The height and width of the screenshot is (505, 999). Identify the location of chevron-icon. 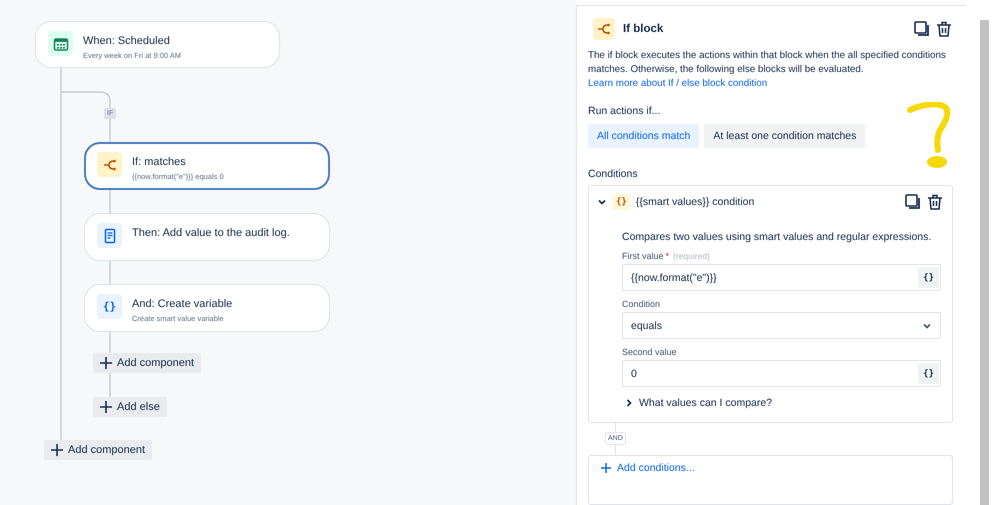
(602, 202).